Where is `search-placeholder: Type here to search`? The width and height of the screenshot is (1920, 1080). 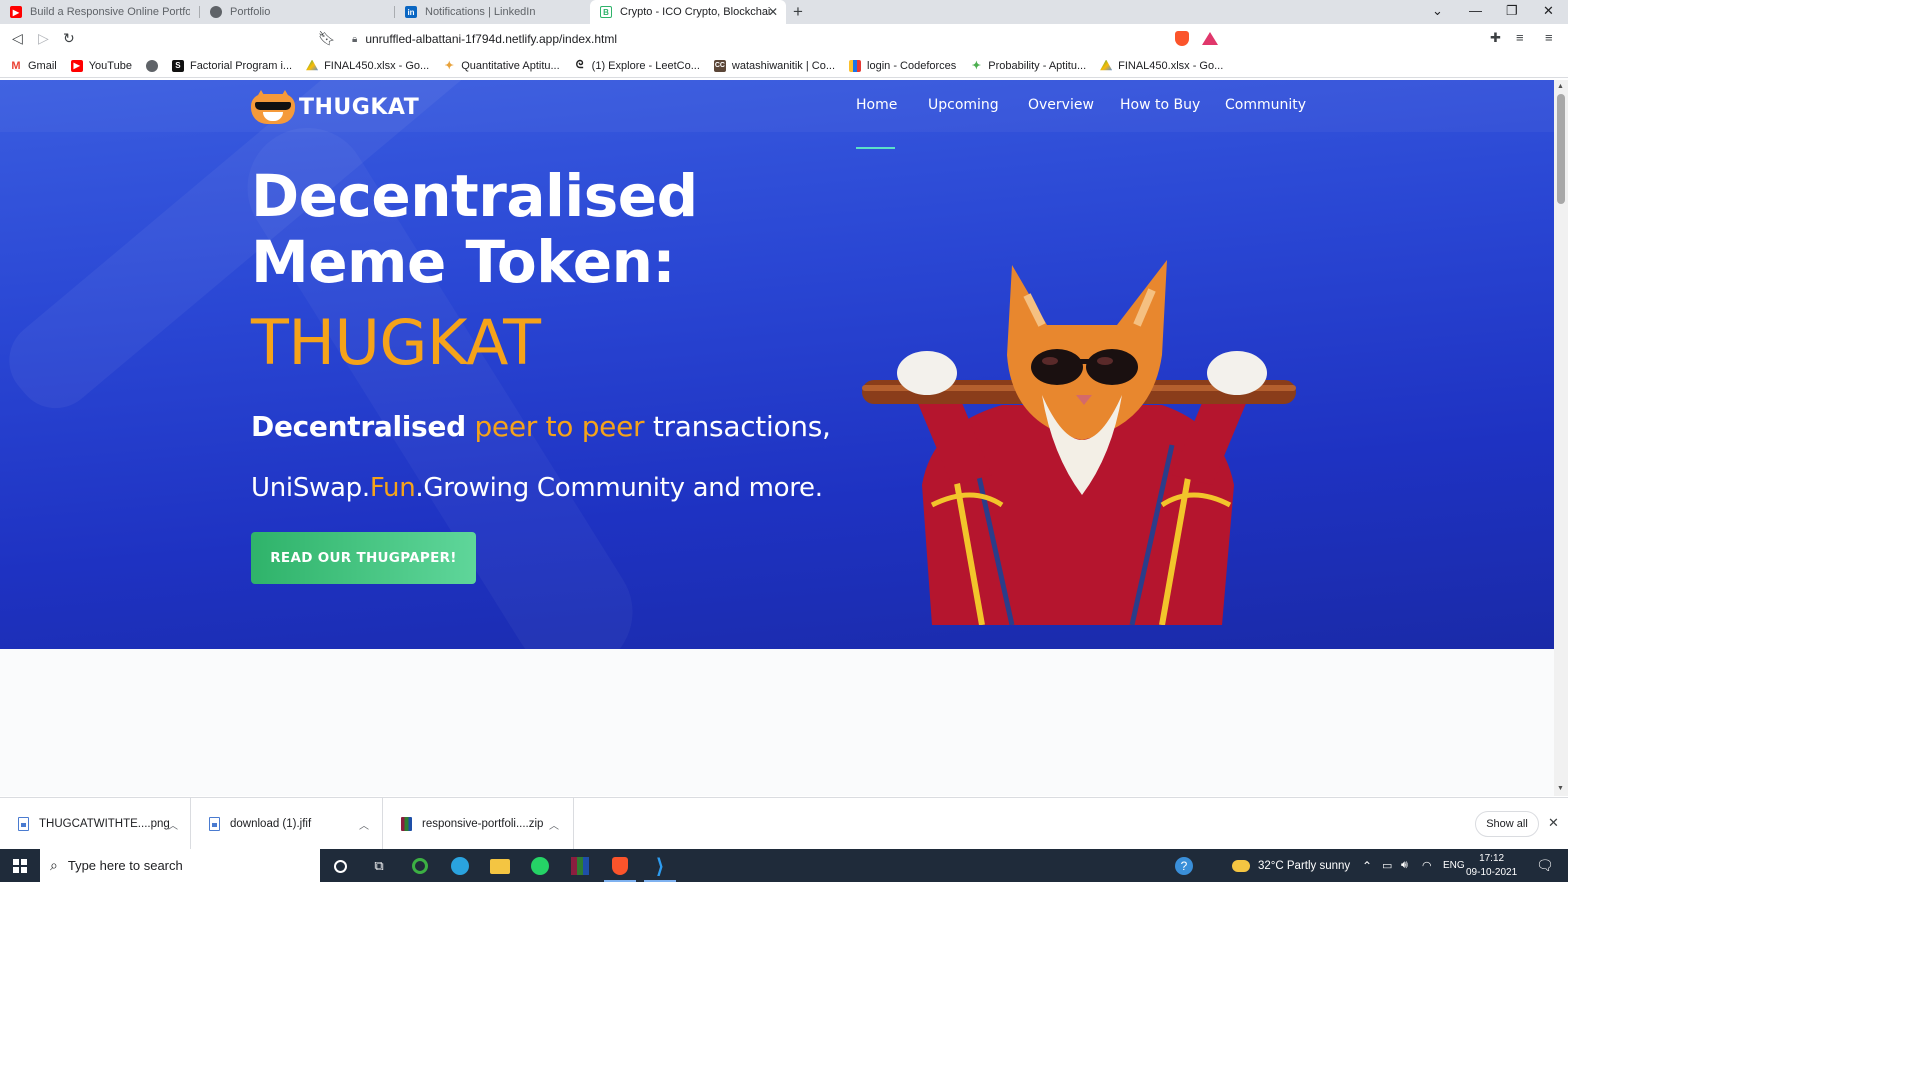 search-placeholder: Type here to search is located at coordinates (125, 865).